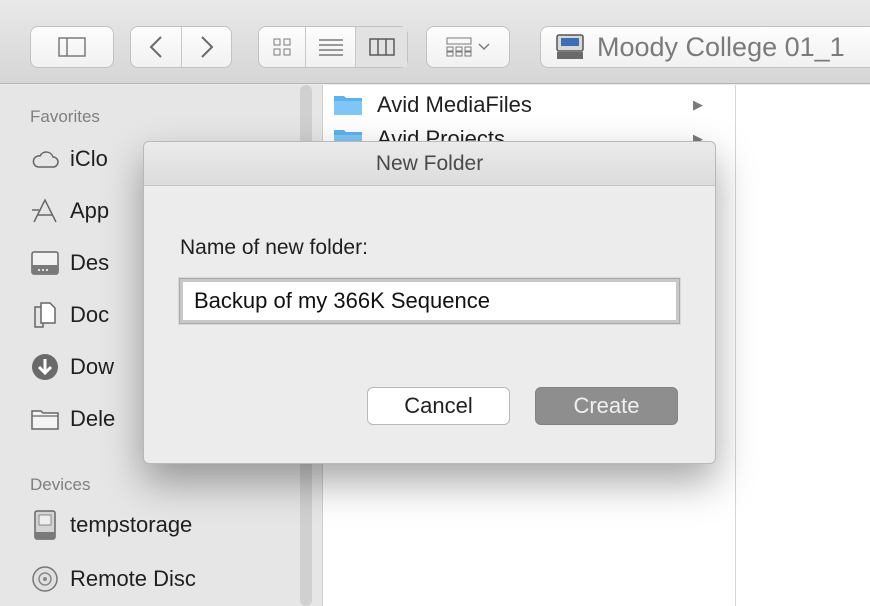  I want to click on sidebar-item-applications: App, so click(69, 211).